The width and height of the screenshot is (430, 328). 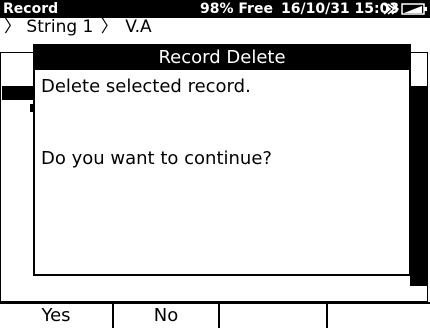 I want to click on breadcrumb-item-va: V.A, so click(x=138, y=27).